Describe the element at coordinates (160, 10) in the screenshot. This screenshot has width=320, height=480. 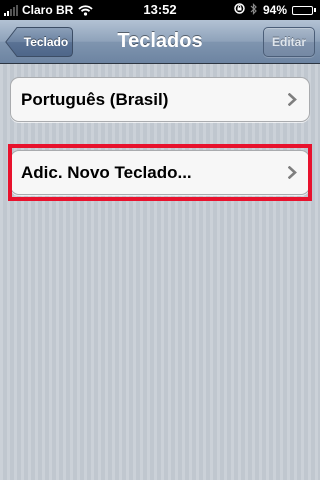
I see `status-bar: Claro BR 13:52 94%` at that location.